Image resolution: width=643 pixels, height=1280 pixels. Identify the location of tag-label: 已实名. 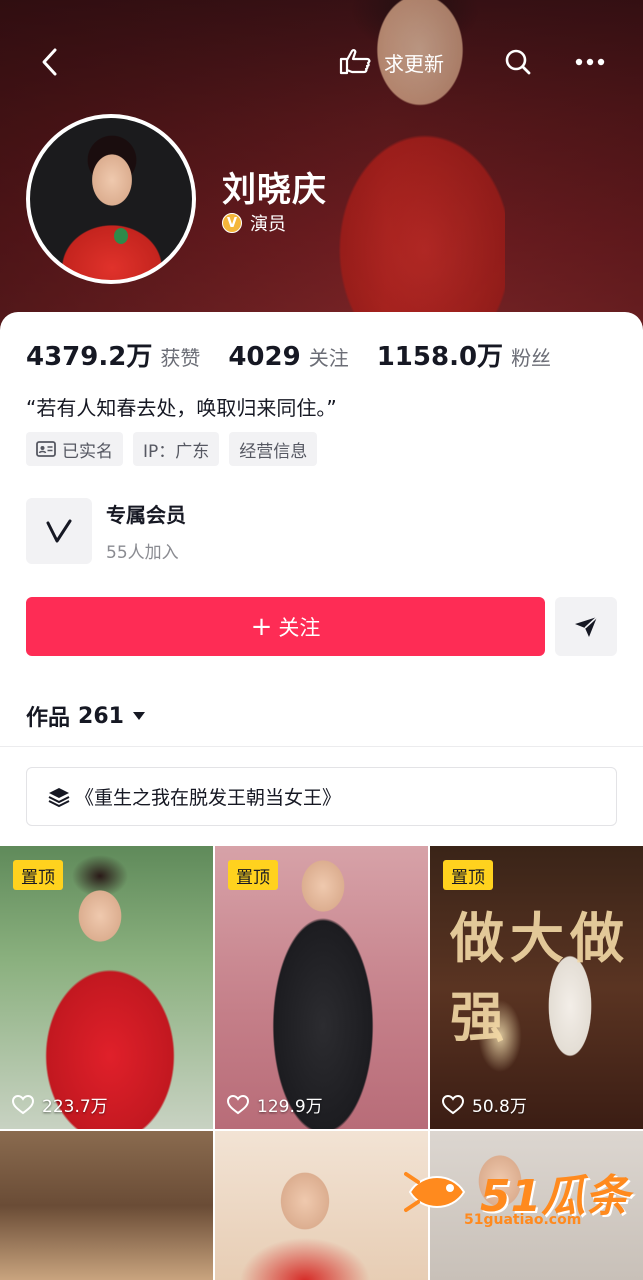
(87, 451).